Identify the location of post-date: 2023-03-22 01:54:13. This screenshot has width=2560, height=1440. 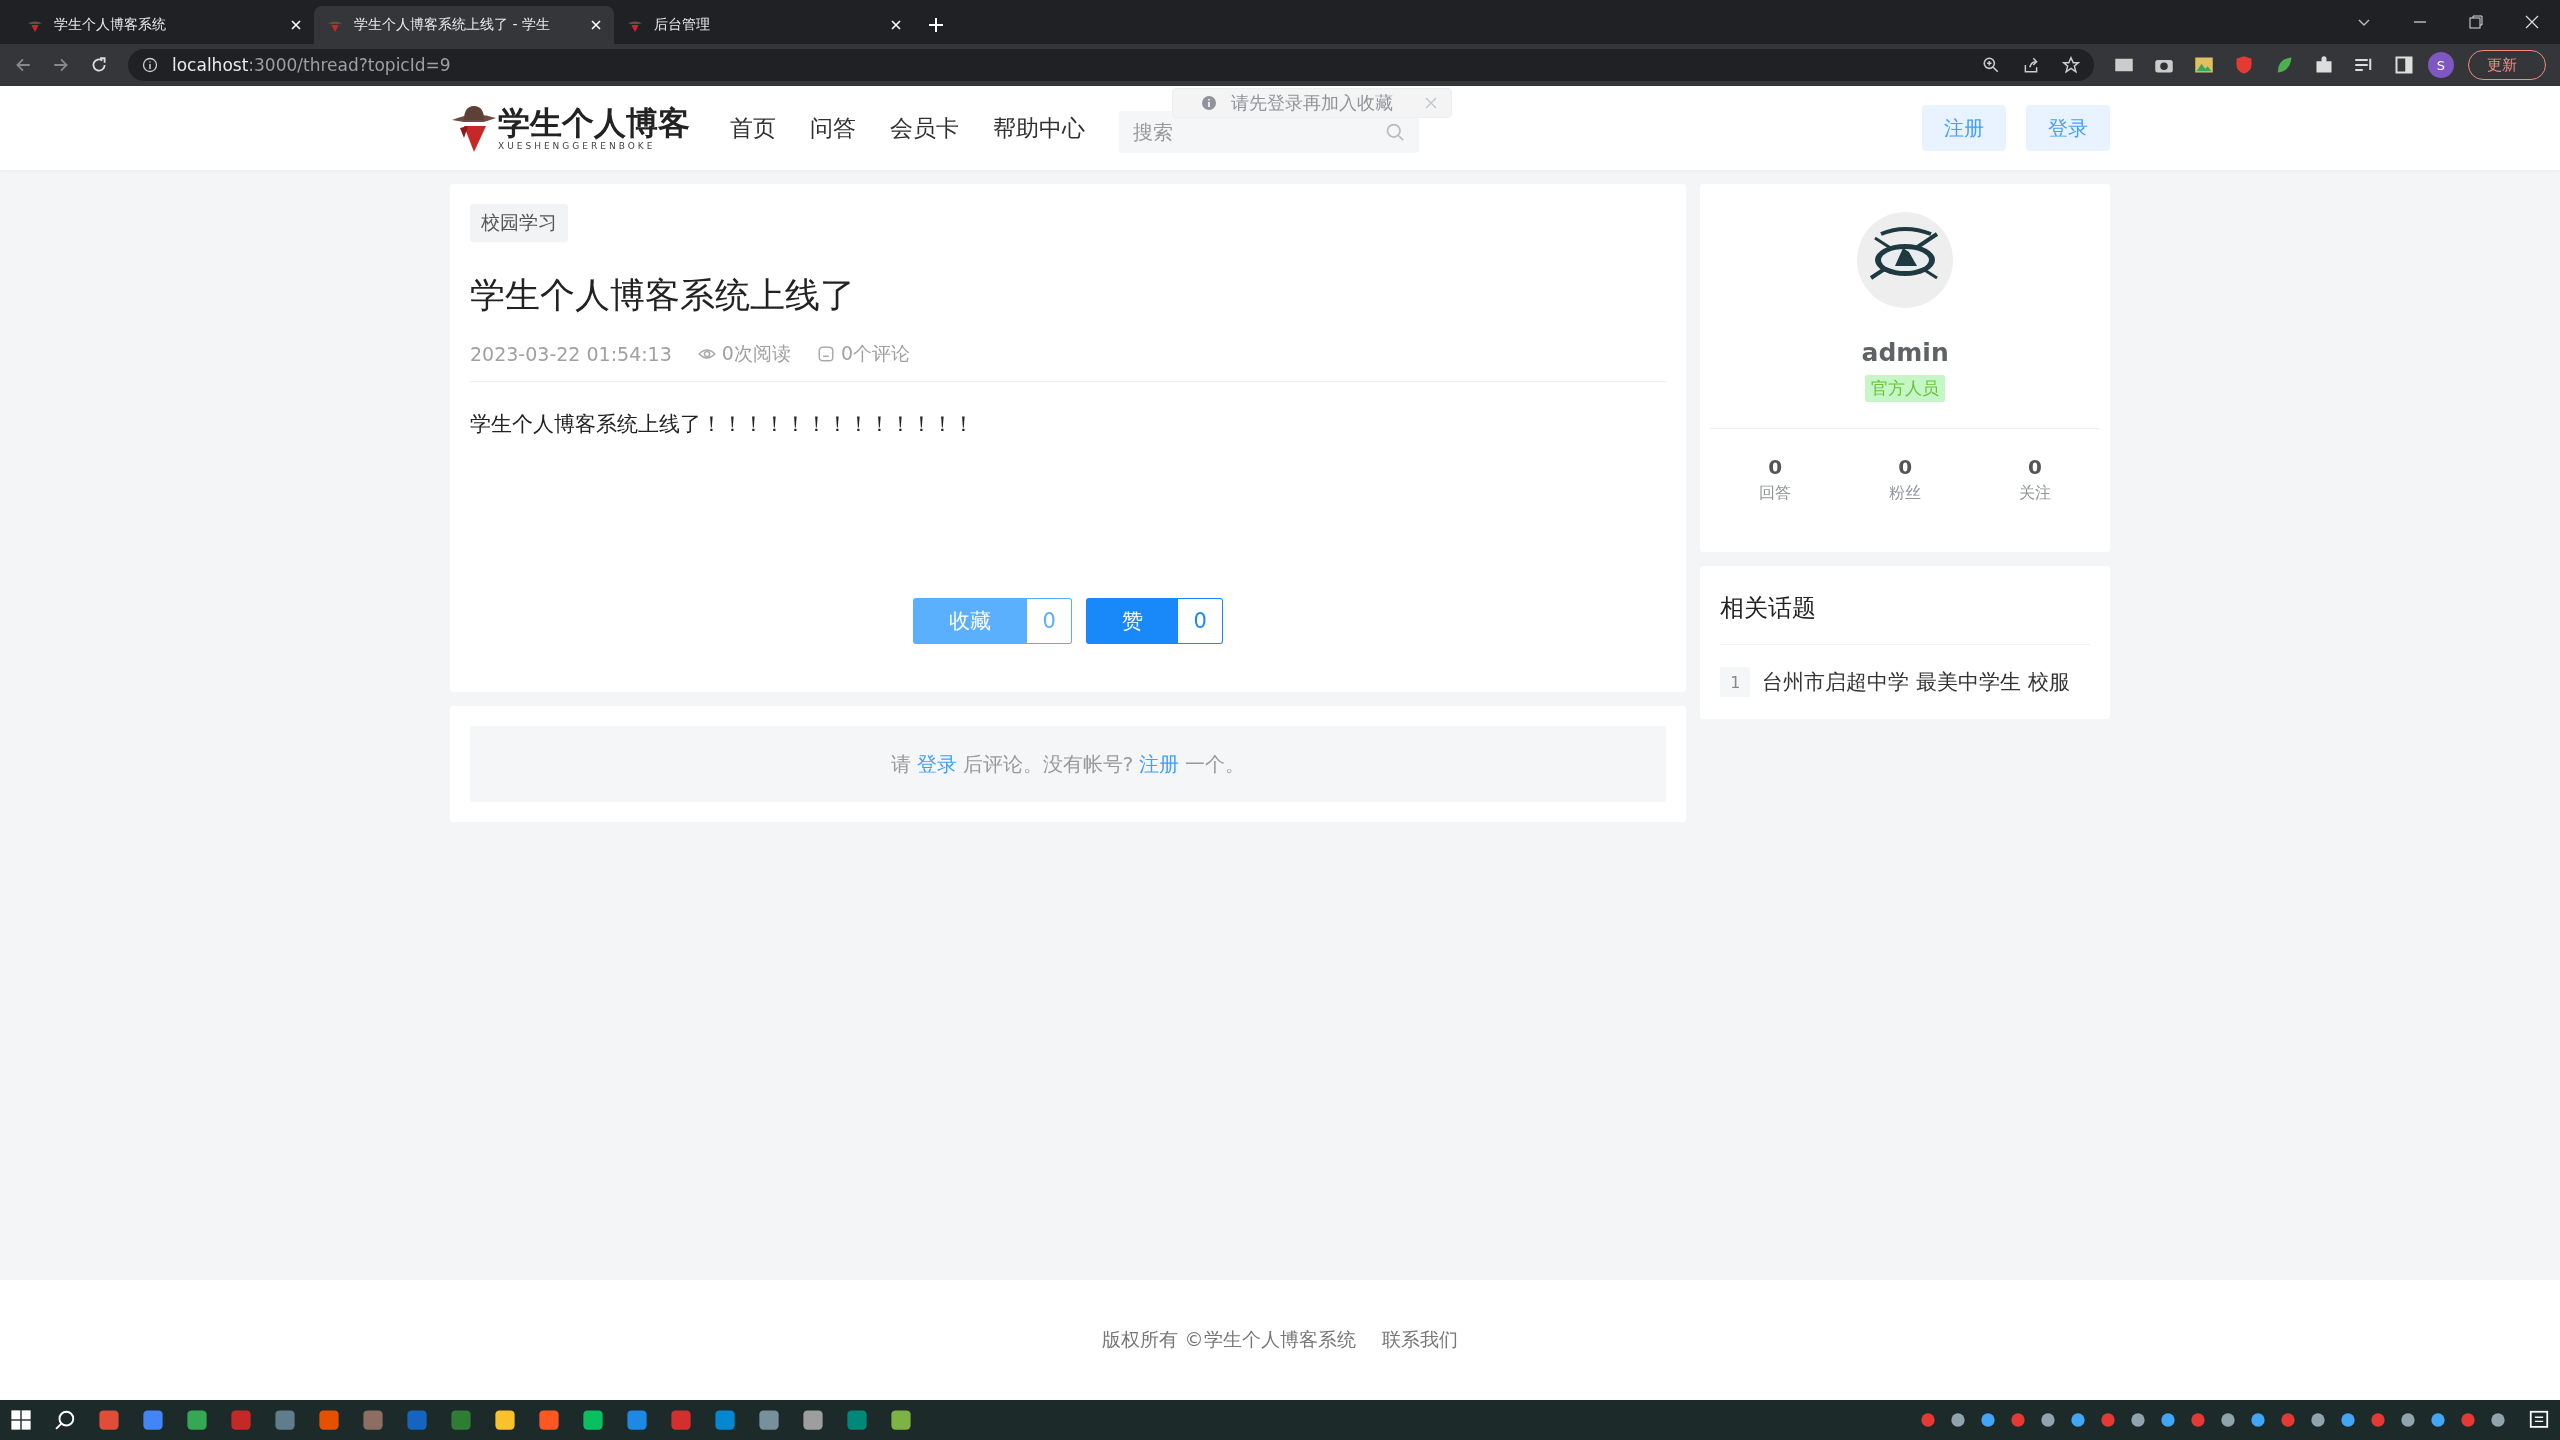
(571, 354).